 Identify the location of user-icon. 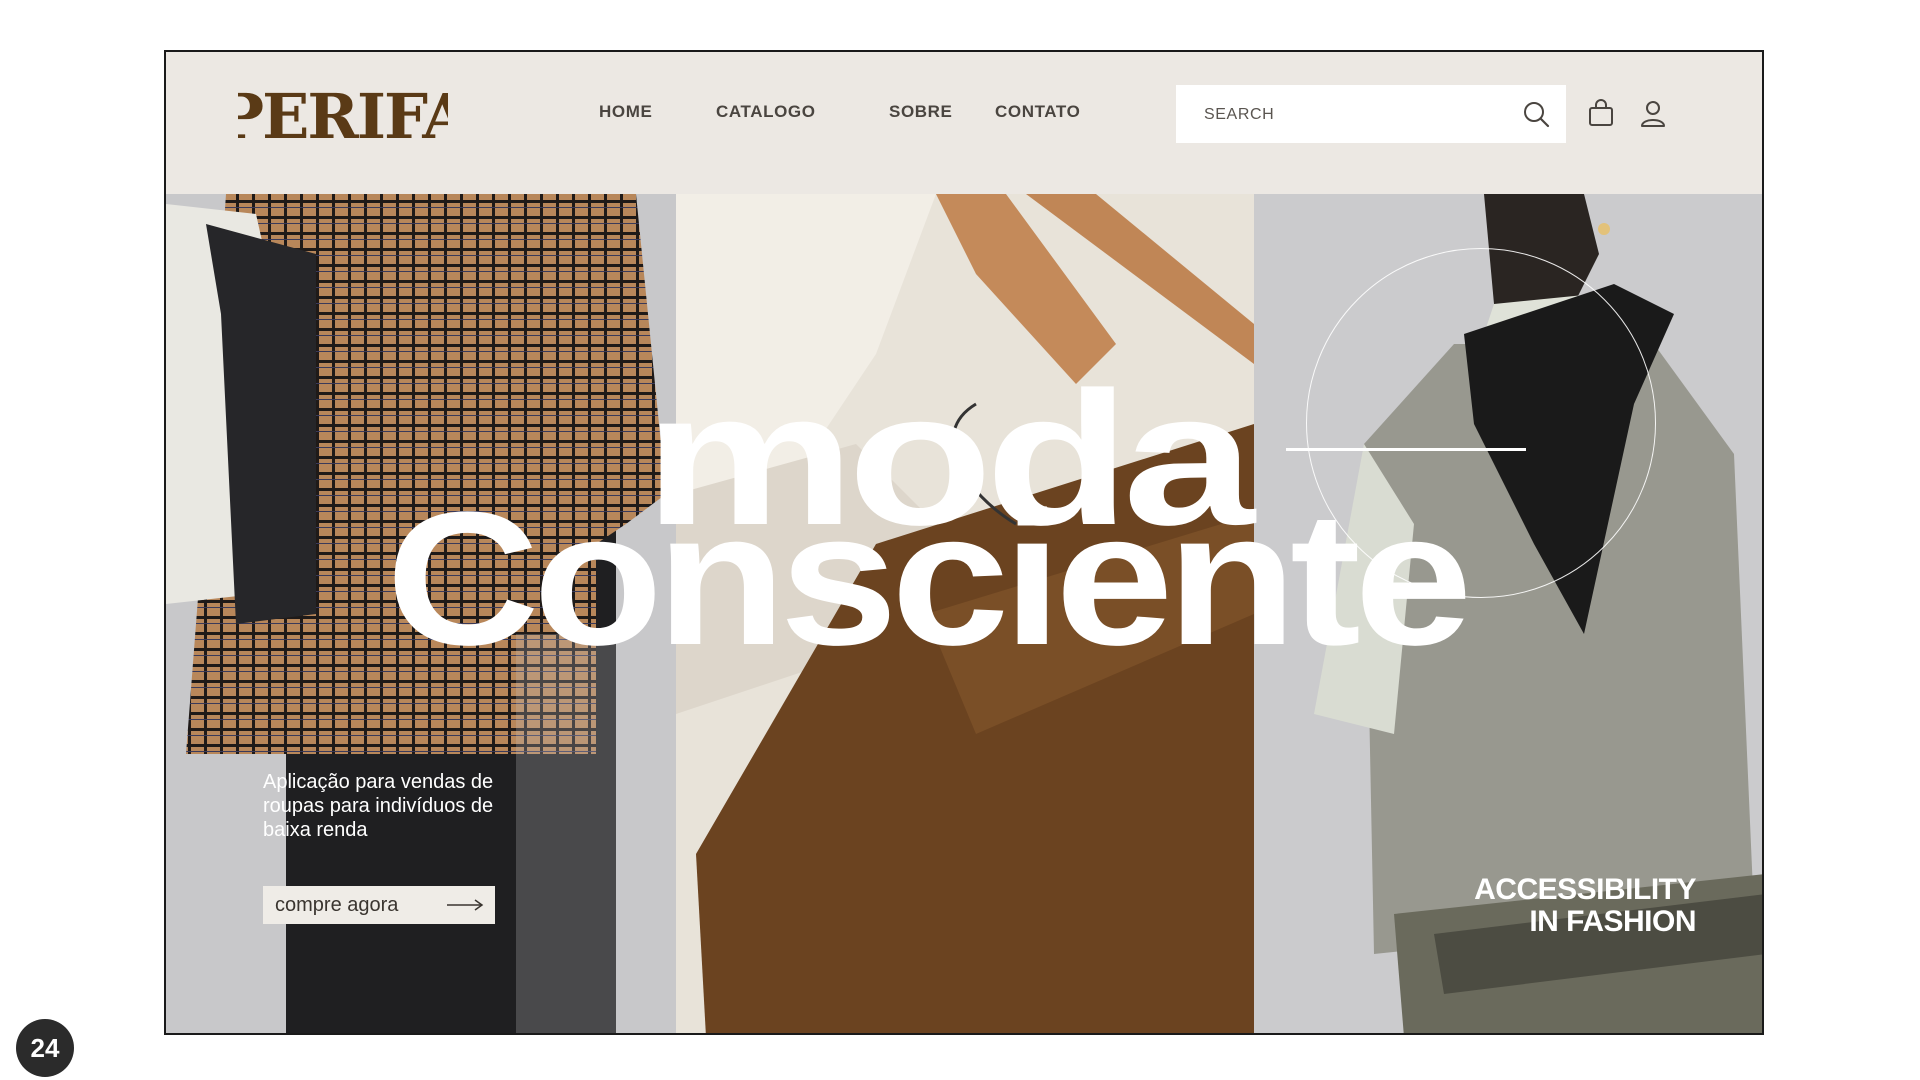
(1653, 113).